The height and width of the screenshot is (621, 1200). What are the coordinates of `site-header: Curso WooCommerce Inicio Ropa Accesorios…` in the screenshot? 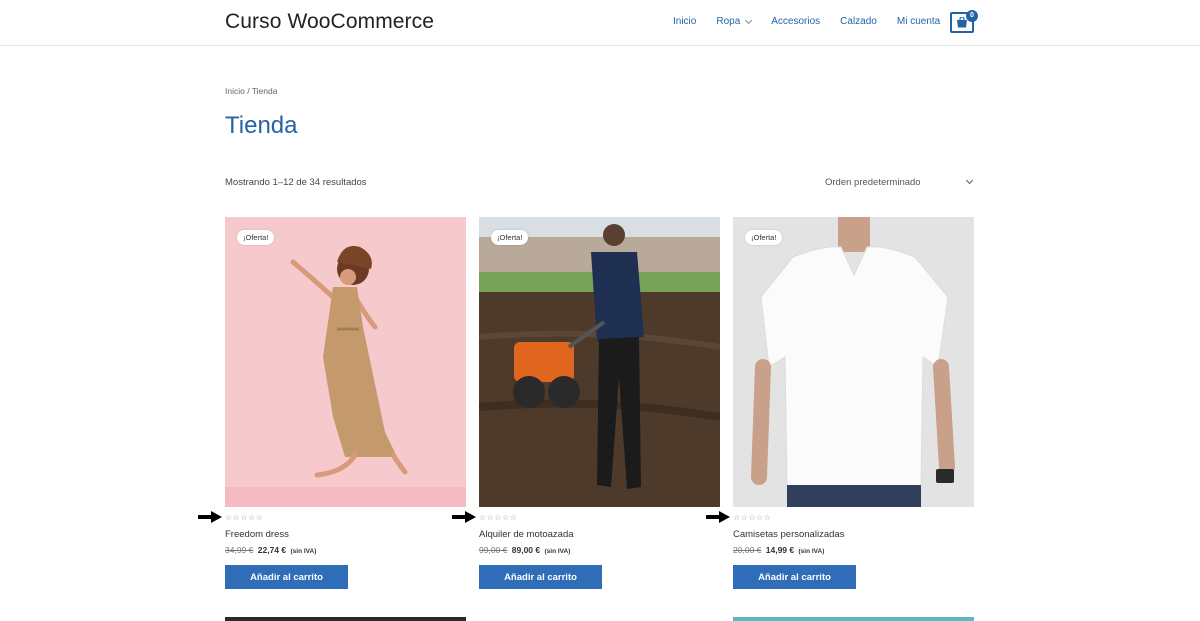 It's located at (600, 23).